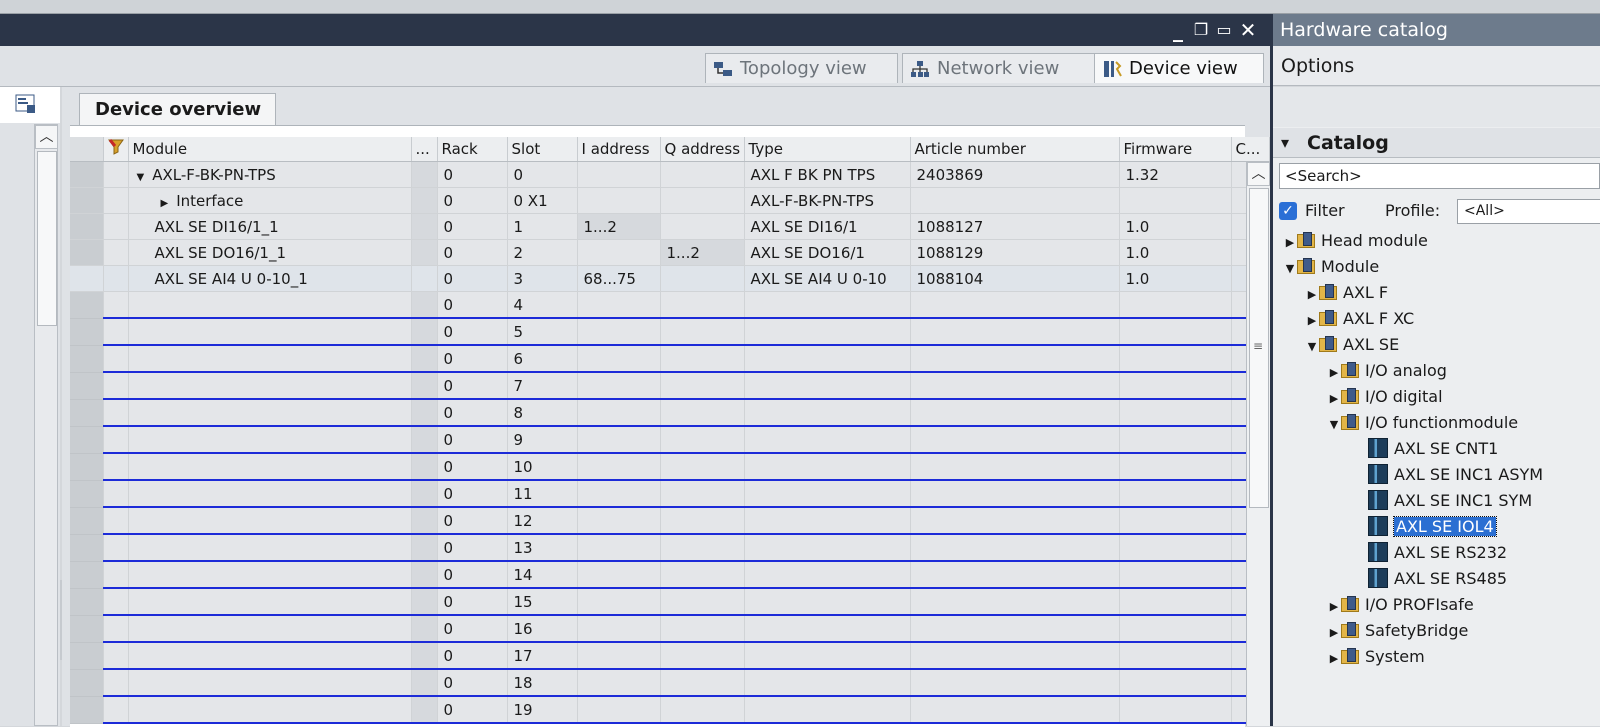  I want to click on q-address-cell: 1...2, so click(702, 252).